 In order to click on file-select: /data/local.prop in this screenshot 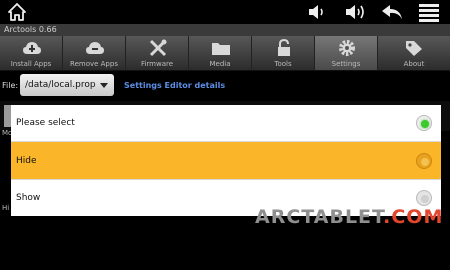, I will do `click(67, 85)`.